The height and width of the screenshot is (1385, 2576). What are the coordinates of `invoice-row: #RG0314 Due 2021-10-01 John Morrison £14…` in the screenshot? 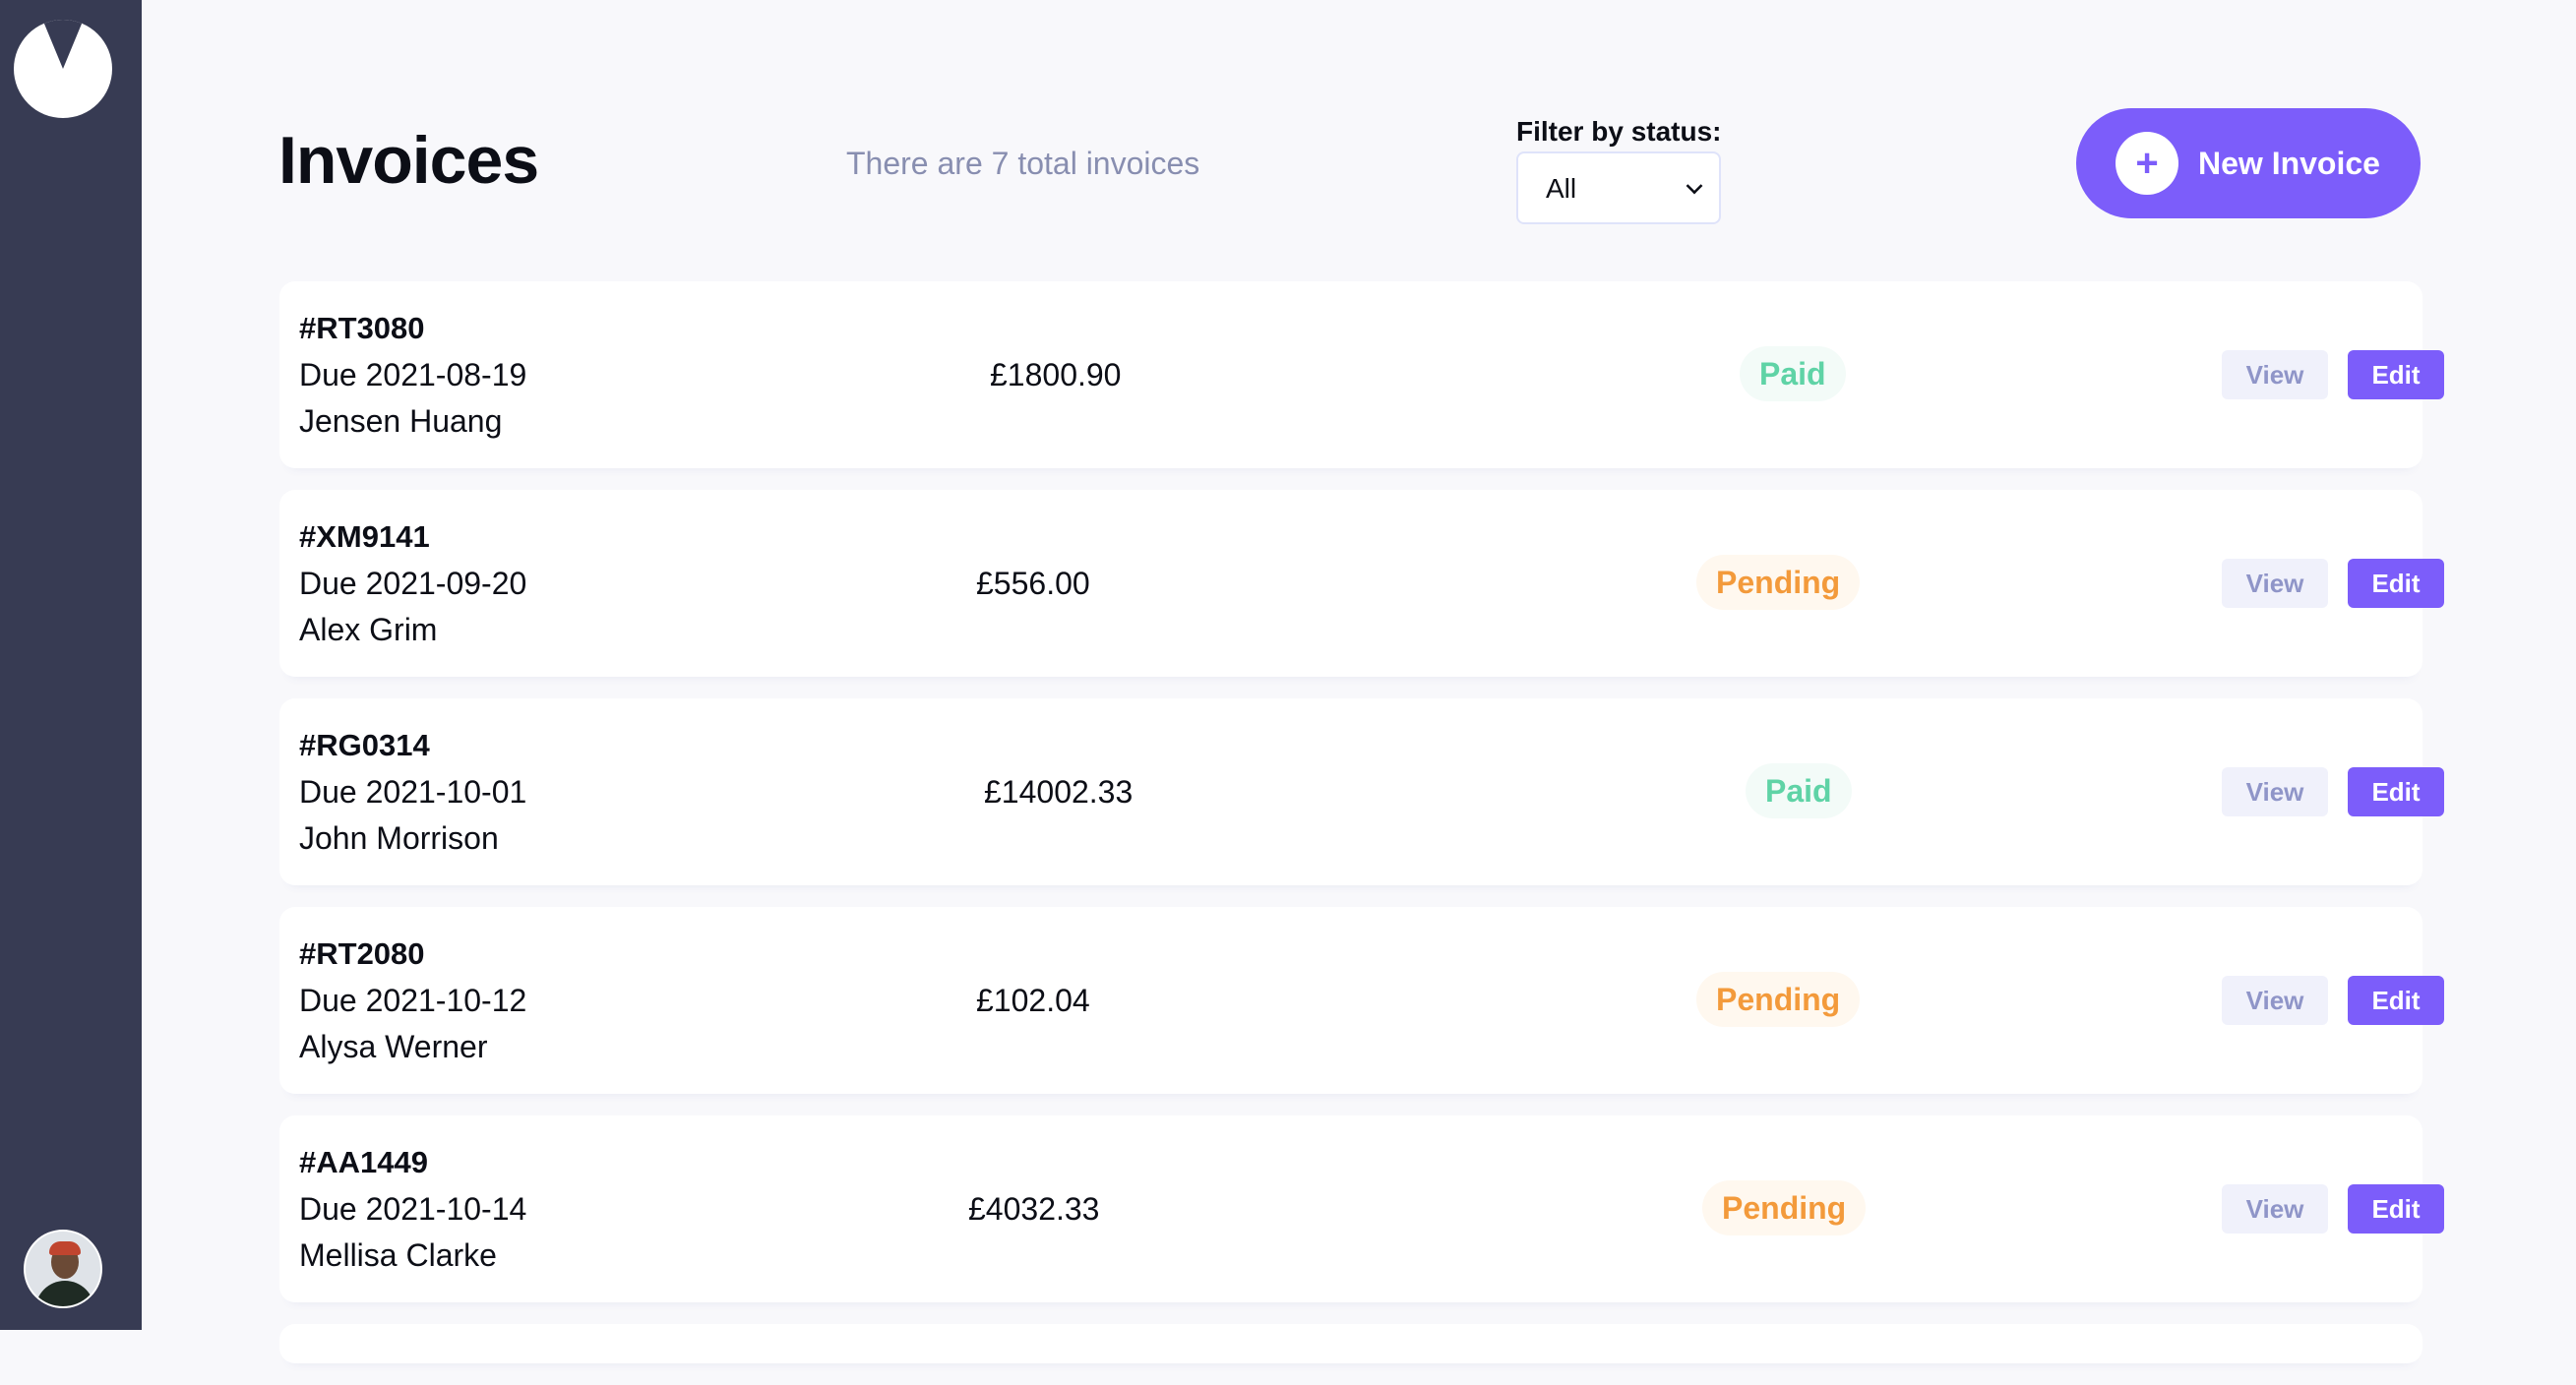 It's located at (1361, 791).